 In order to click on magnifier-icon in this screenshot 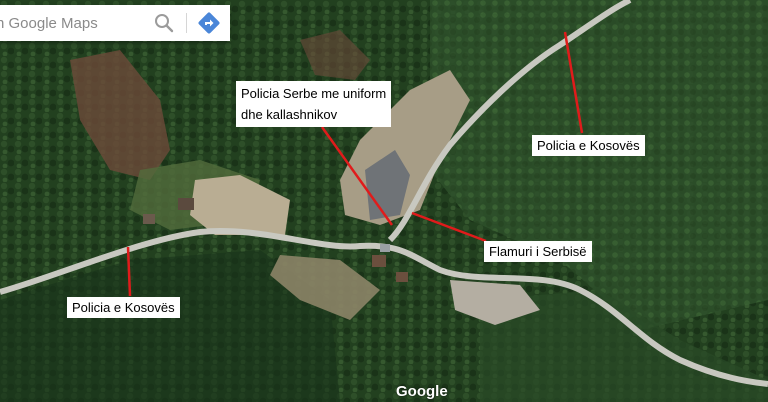, I will do `click(164, 23)`.